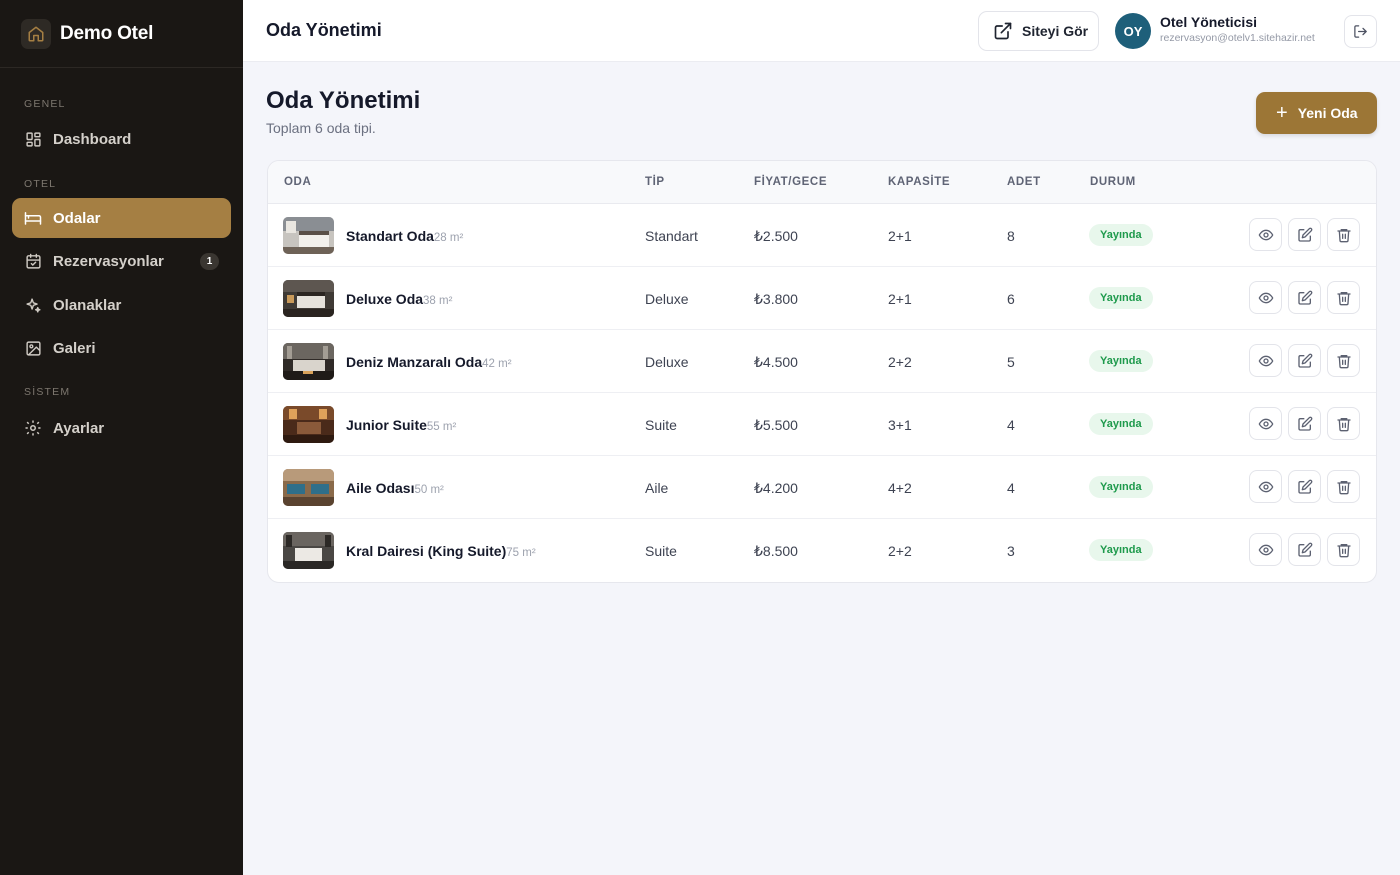  What do you see at coordinates (107, 33) in the screenshot?
I see `brand-name: Demo Otel` at bounding box center [107, 33].